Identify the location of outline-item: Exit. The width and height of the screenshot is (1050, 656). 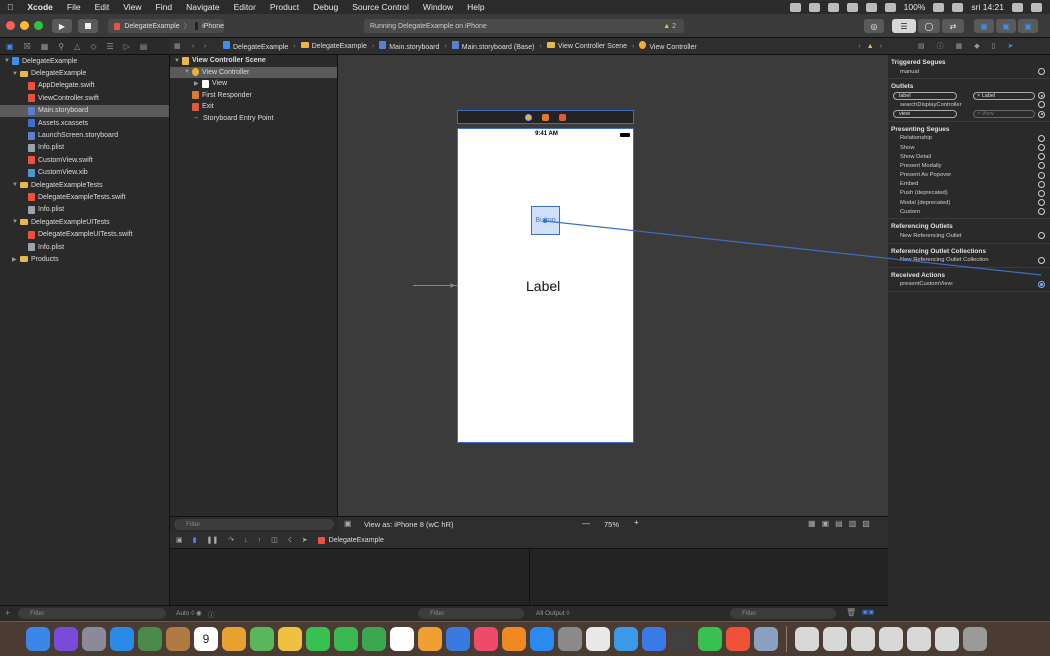
(253, 107).